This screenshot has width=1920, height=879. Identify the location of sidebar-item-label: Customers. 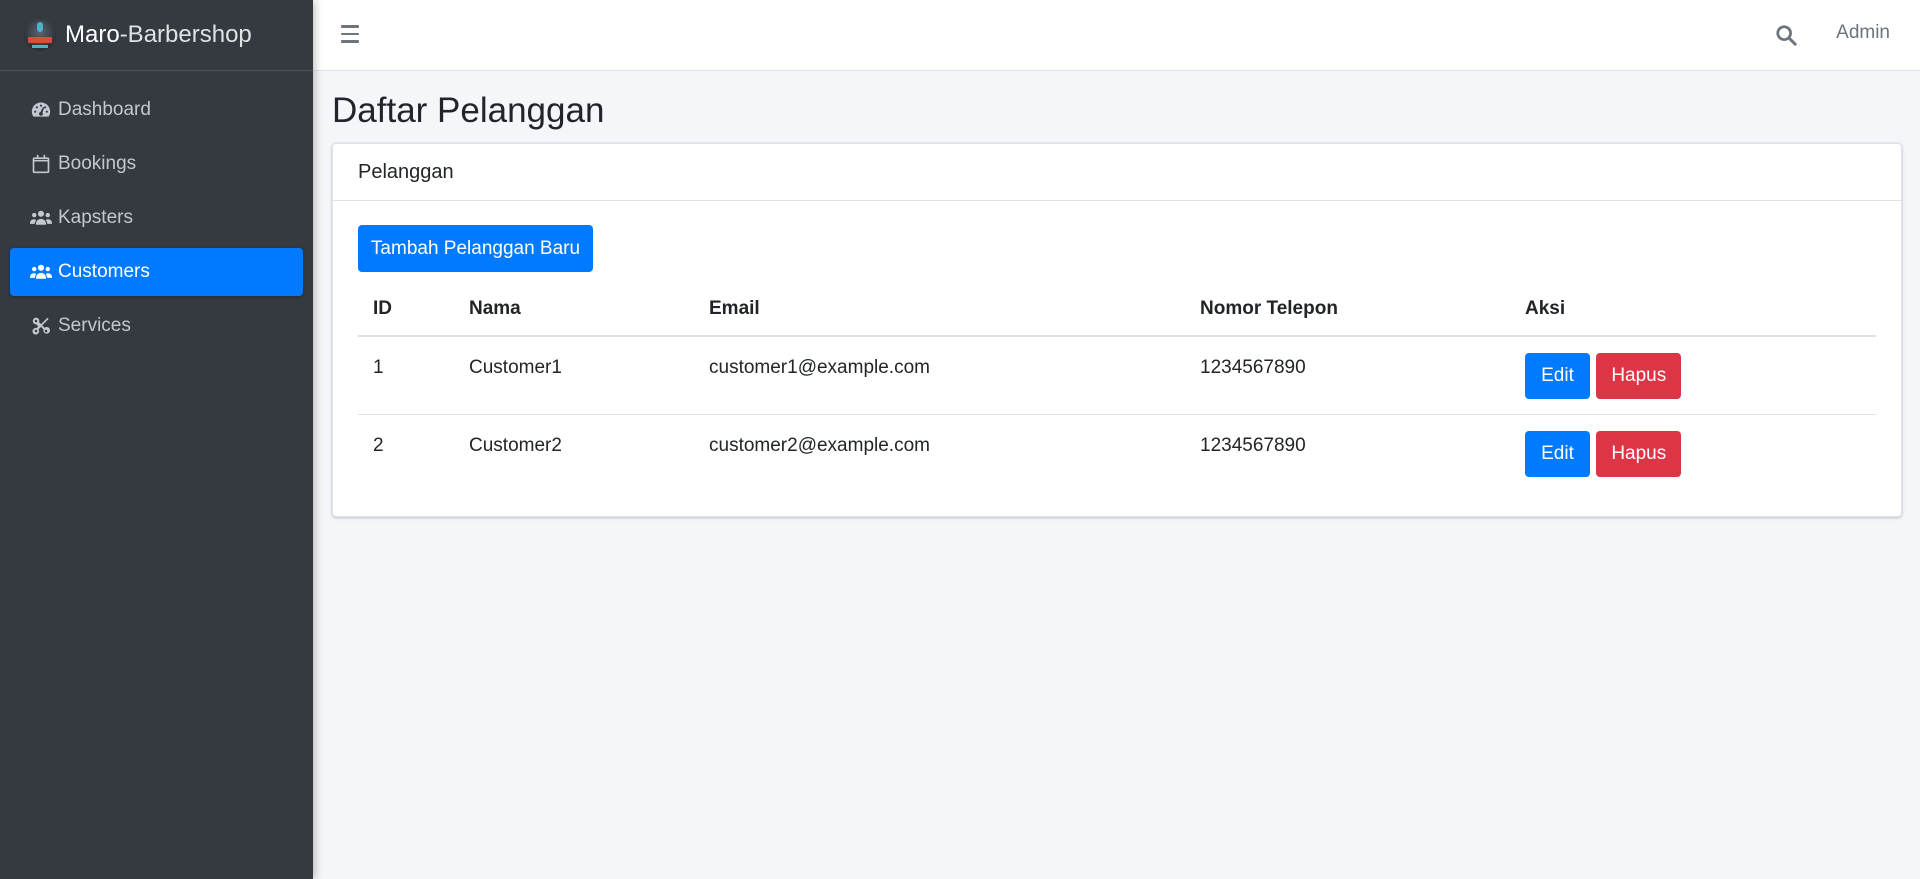
(104, 271).